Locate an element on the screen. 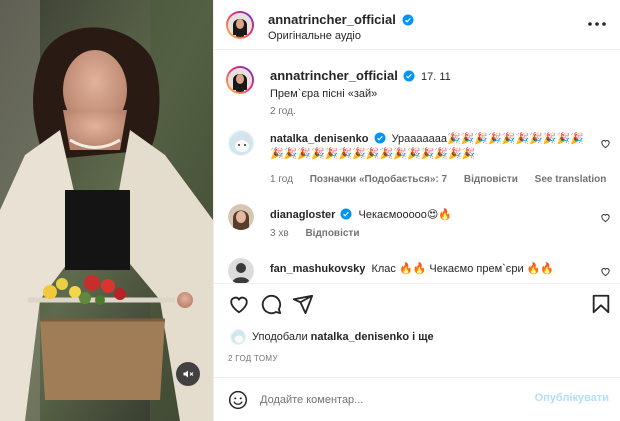  share-icon is located at coordinates (303, 304).